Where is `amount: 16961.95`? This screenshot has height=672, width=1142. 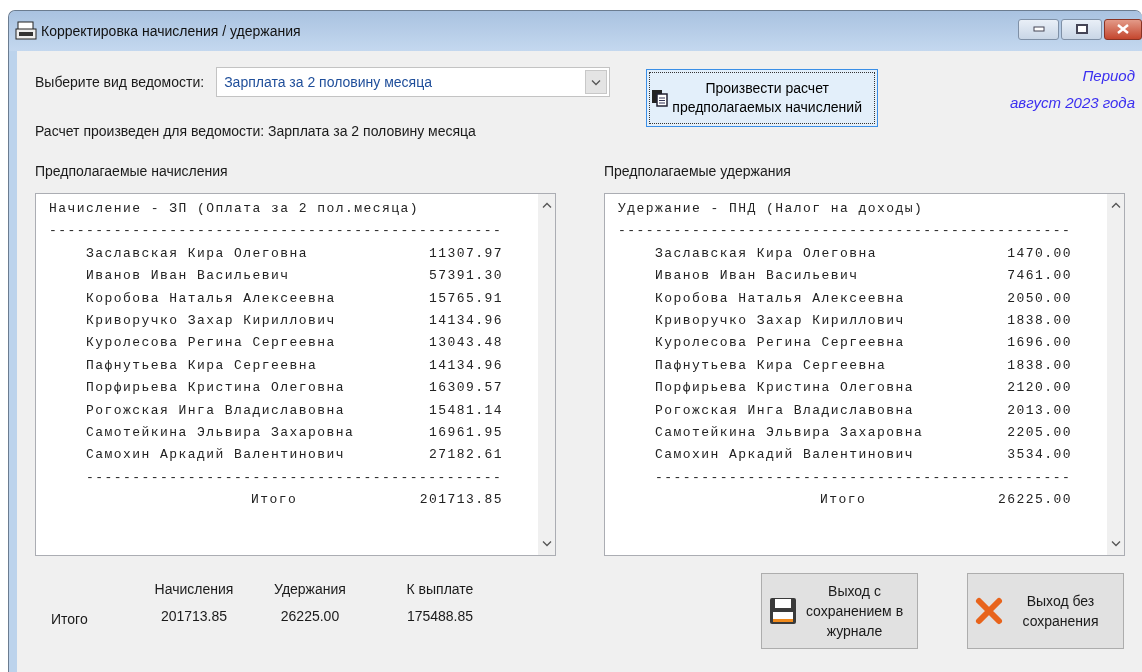 amount: 16961.95 is located at coordinates (466, 433).